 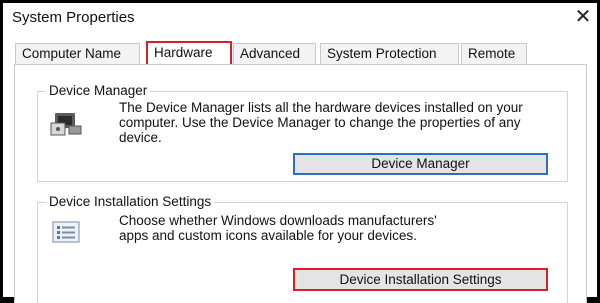 I want to click on device-manager-icon, so click(x=66, y=124).